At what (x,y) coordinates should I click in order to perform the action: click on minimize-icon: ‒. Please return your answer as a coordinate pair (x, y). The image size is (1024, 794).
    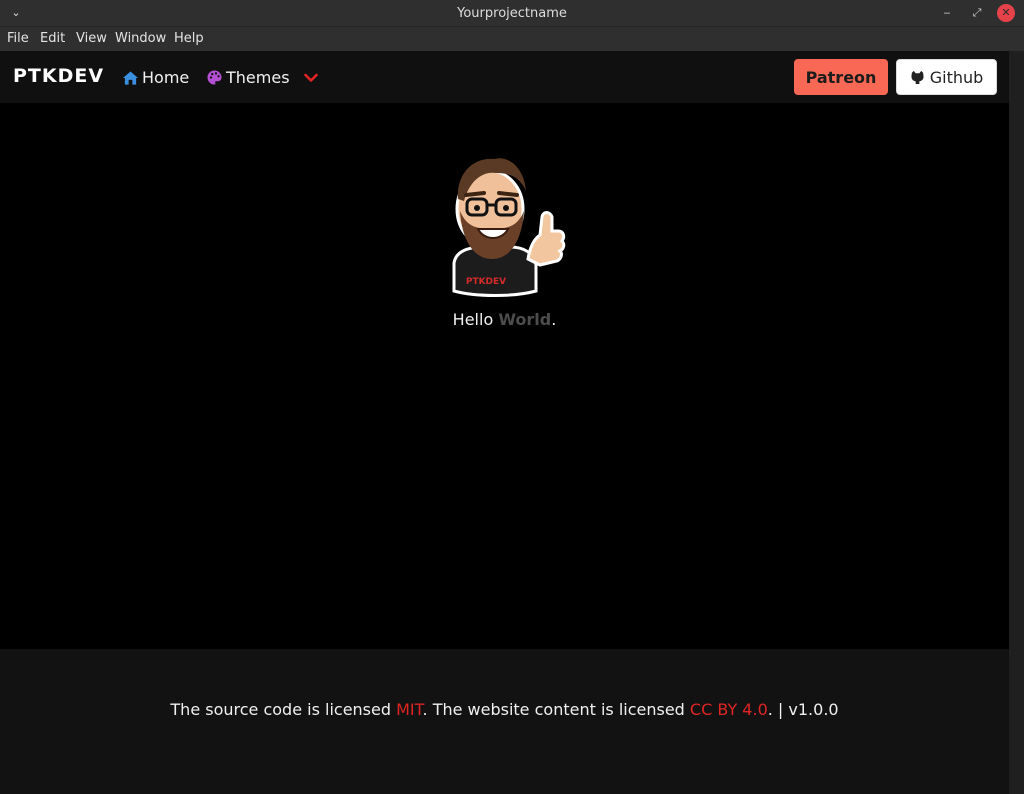
    Looking at the image, I should click on (947, 13).